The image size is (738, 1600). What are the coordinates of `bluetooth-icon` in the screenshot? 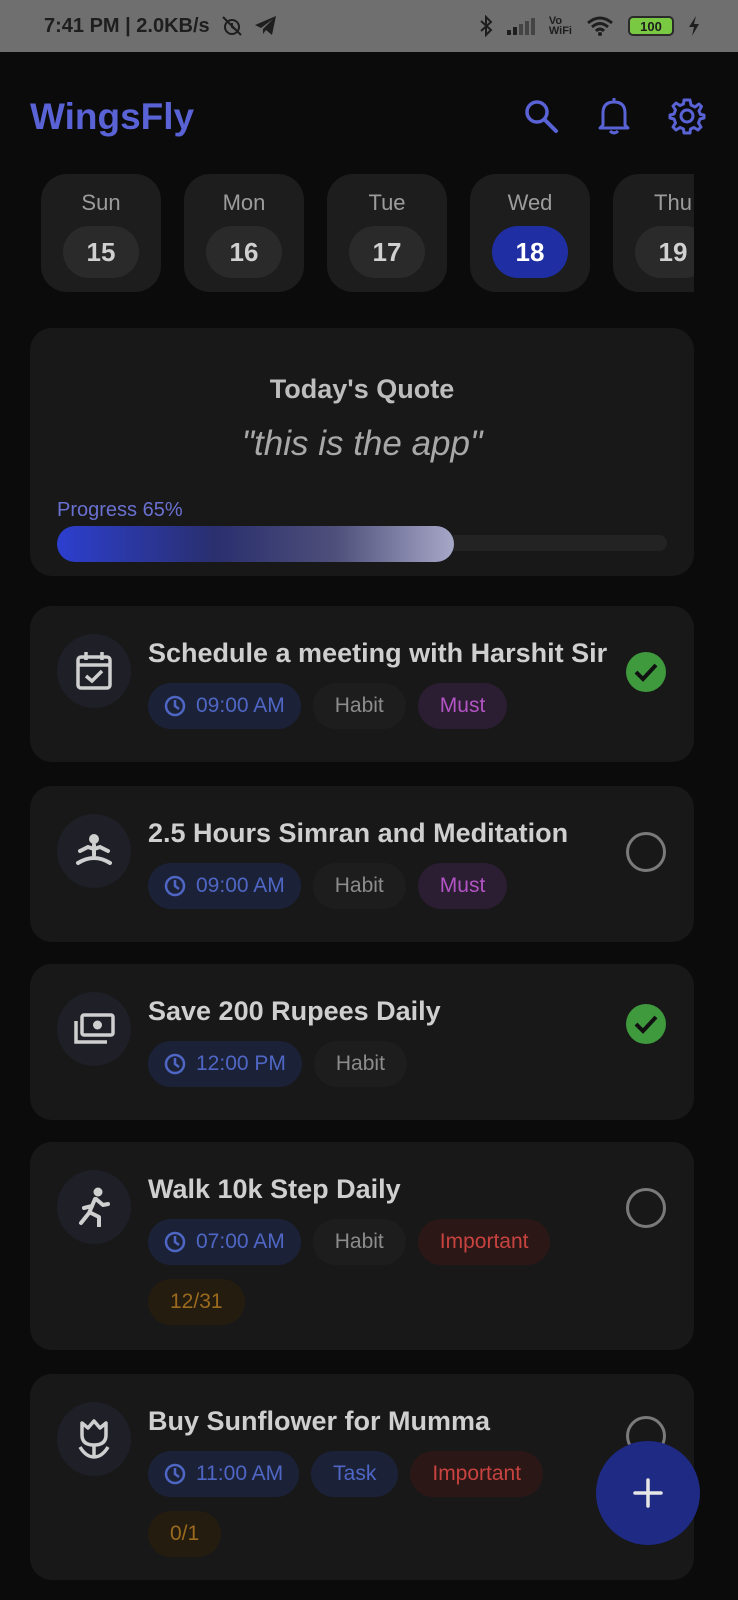 It's located at (486, 26).